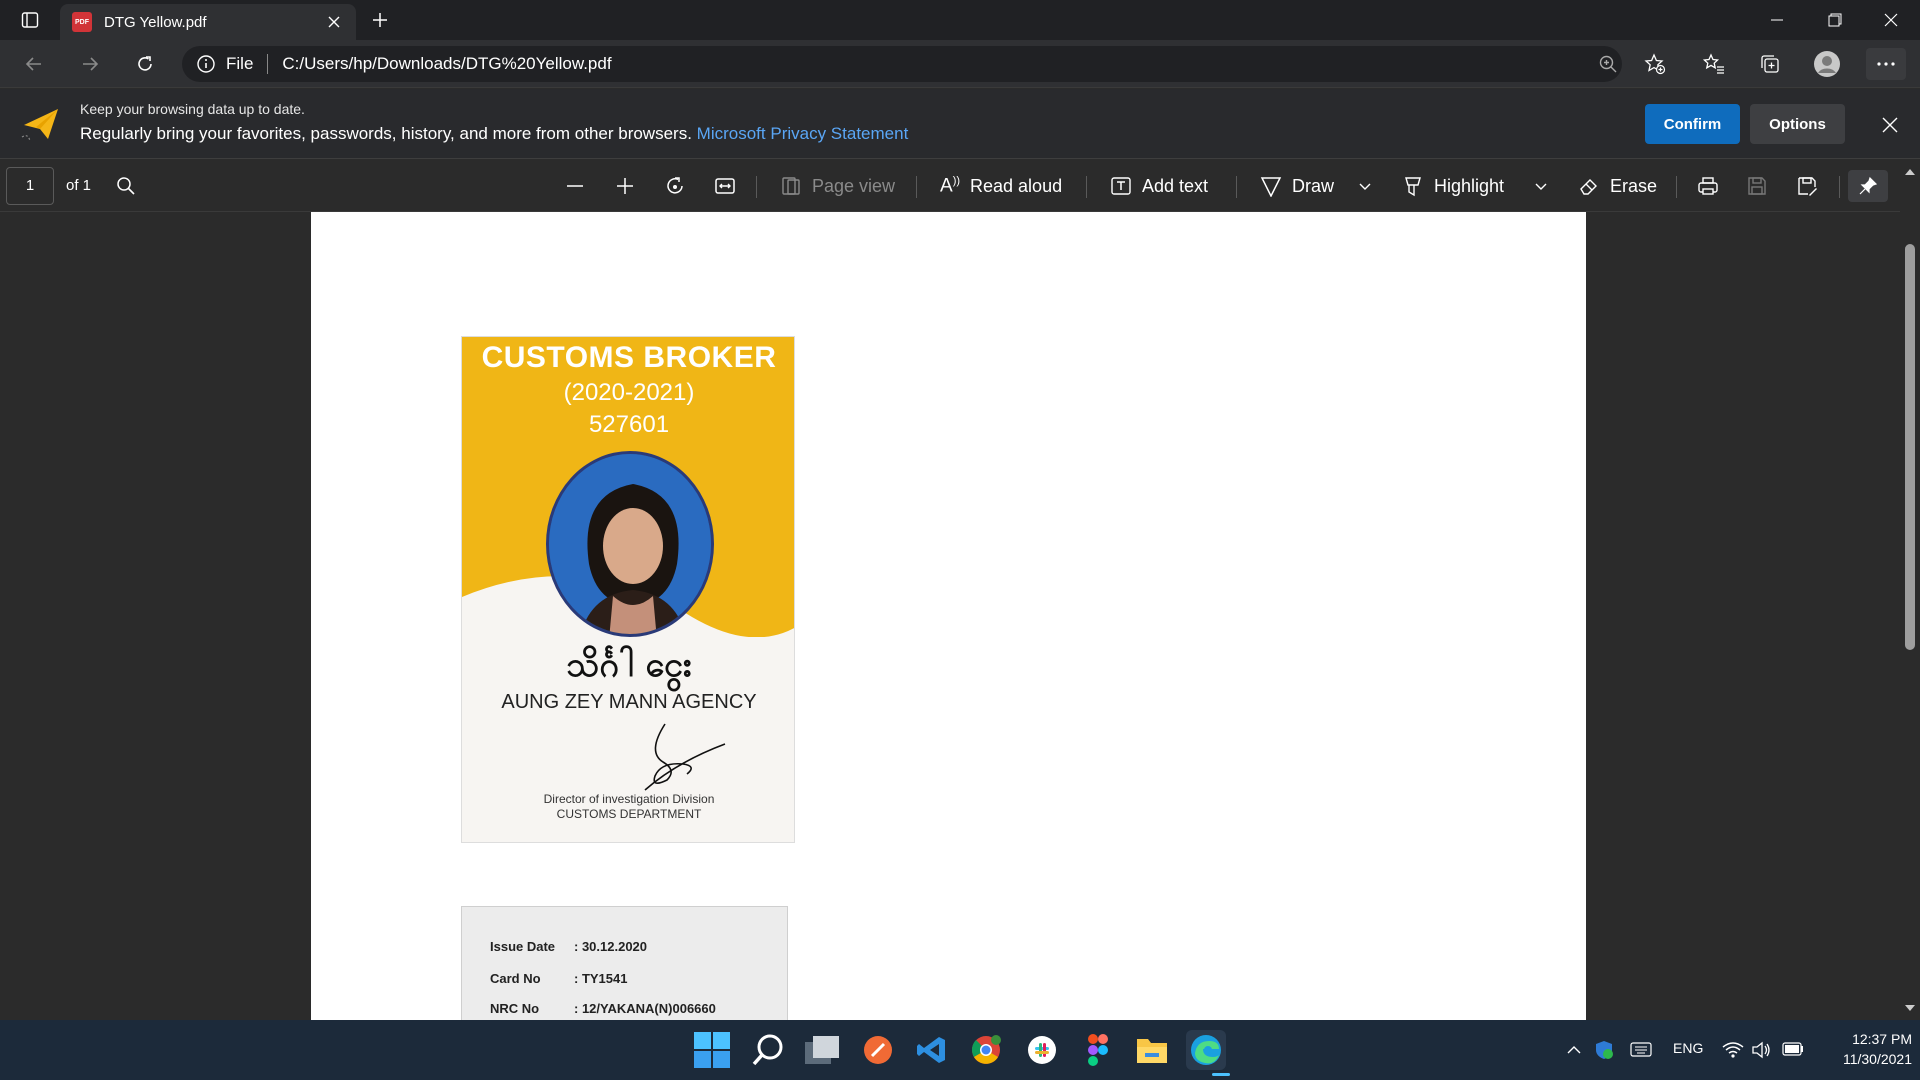 Image resolution: width=1920 pixels, height=1080 pixels. What do you see at coordinates (1714, 64) in the screenshot?
I see `favorites-icon` at bounding box center [1714, 64].